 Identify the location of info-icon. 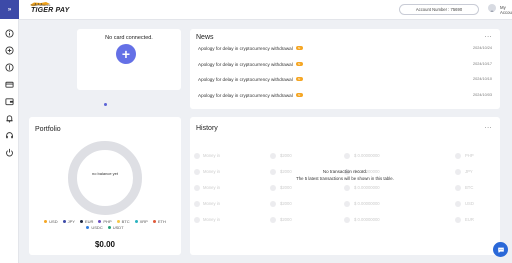
(9, 33).